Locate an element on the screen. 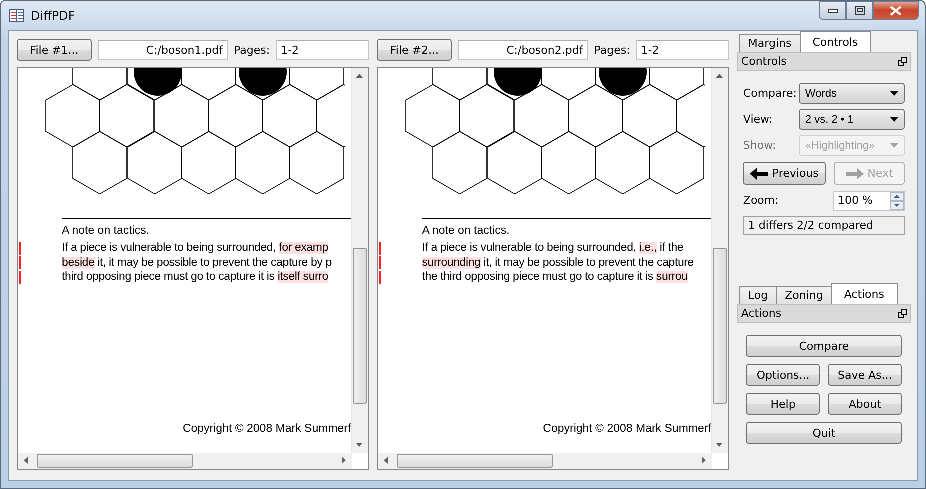 The width and height of the screenshot is (926, 489). document-text-line: beside it, it may be possible to prevent the capture by p is located at coordinates (197, 262).